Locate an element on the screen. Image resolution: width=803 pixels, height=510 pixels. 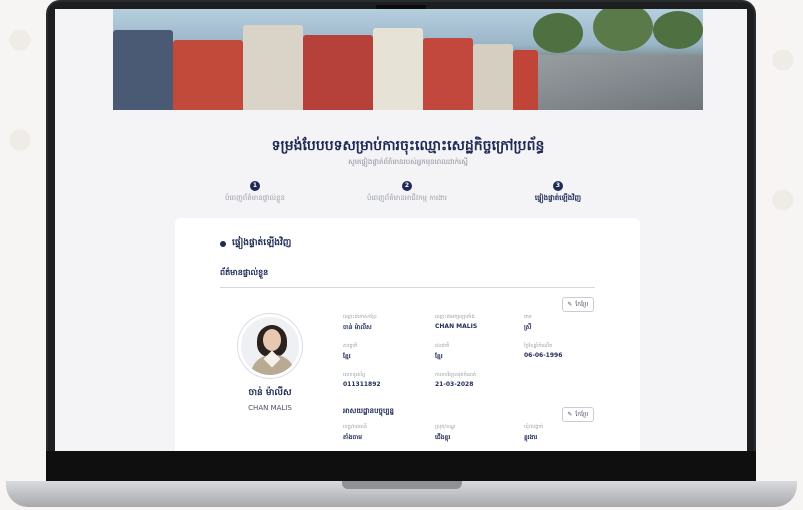
edit-personal-button: ✎ កែប្រែ is located at coordinates (578, 304).